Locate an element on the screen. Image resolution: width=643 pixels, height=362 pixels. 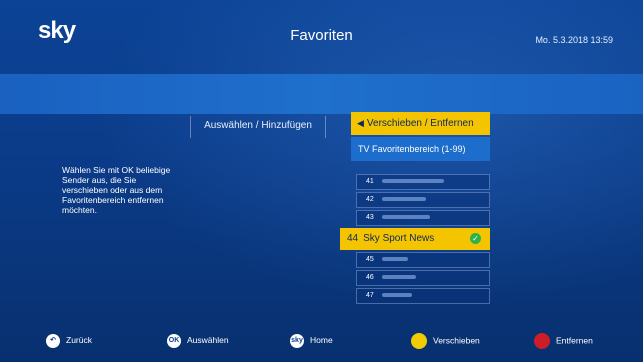
channel-row: 42 is located at coordinates (423, 200).